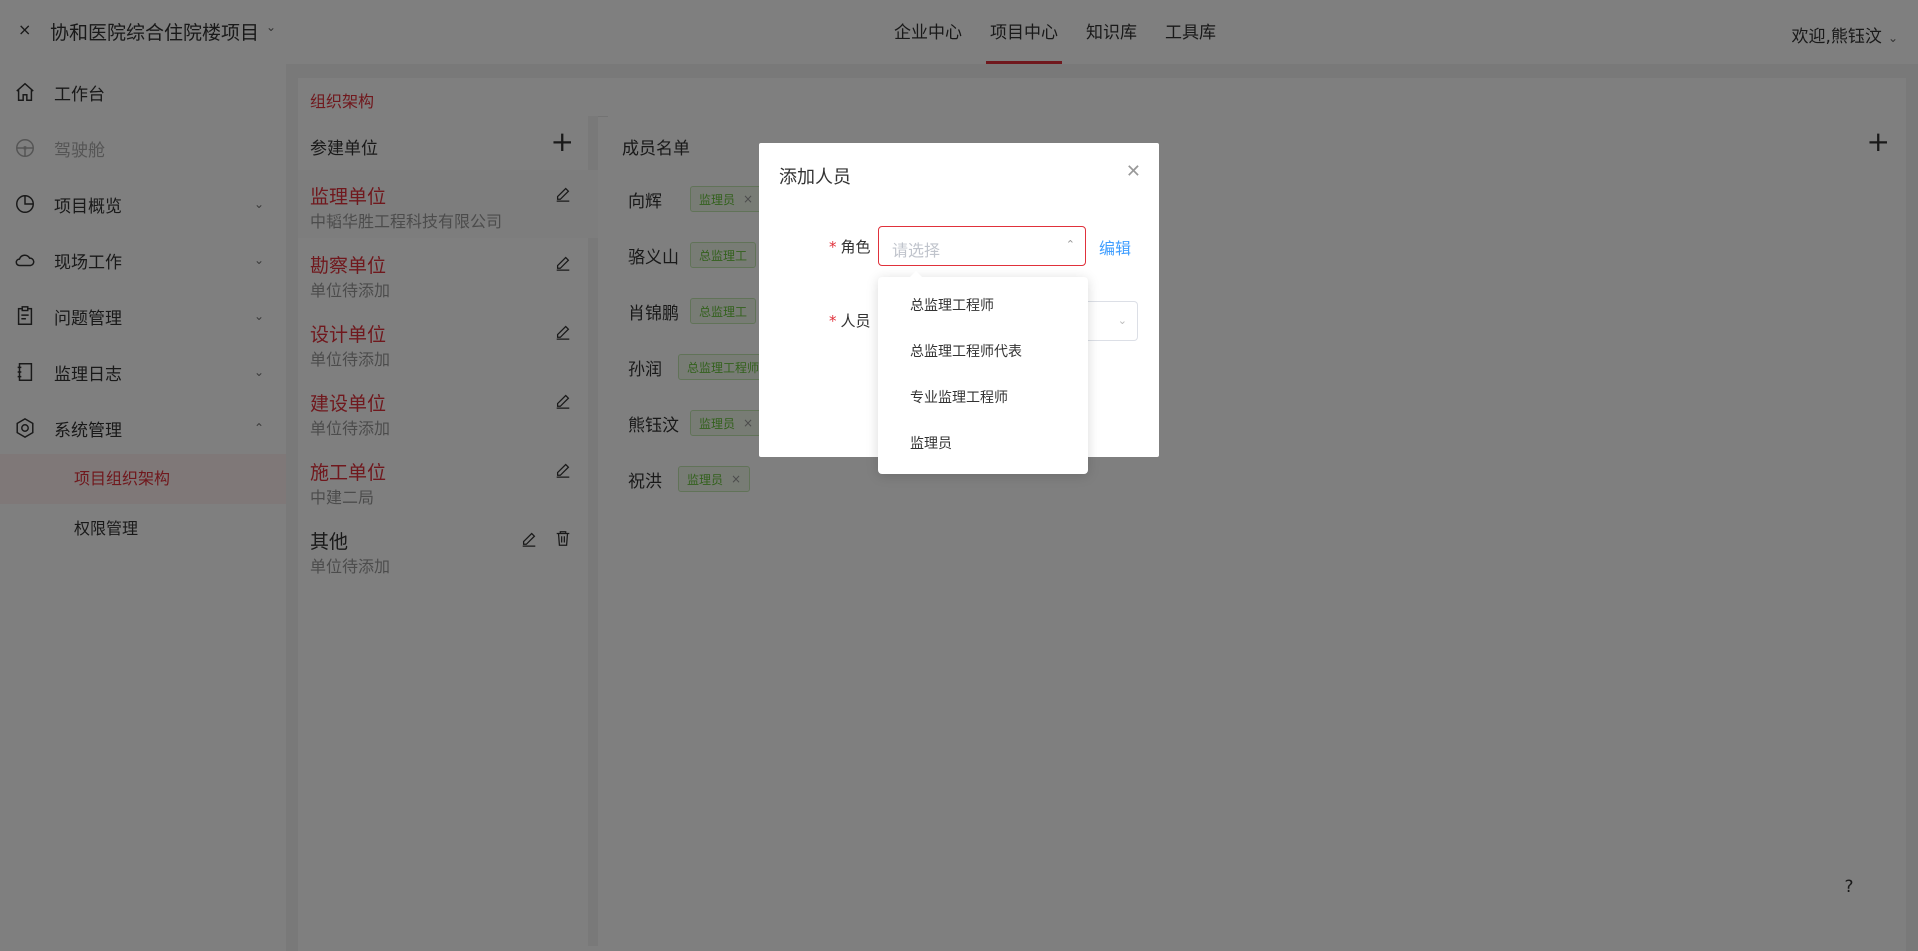 The width and height of the screenshot is (1918, 951). I want to click on role-label: * 角色, so click(850, 247).